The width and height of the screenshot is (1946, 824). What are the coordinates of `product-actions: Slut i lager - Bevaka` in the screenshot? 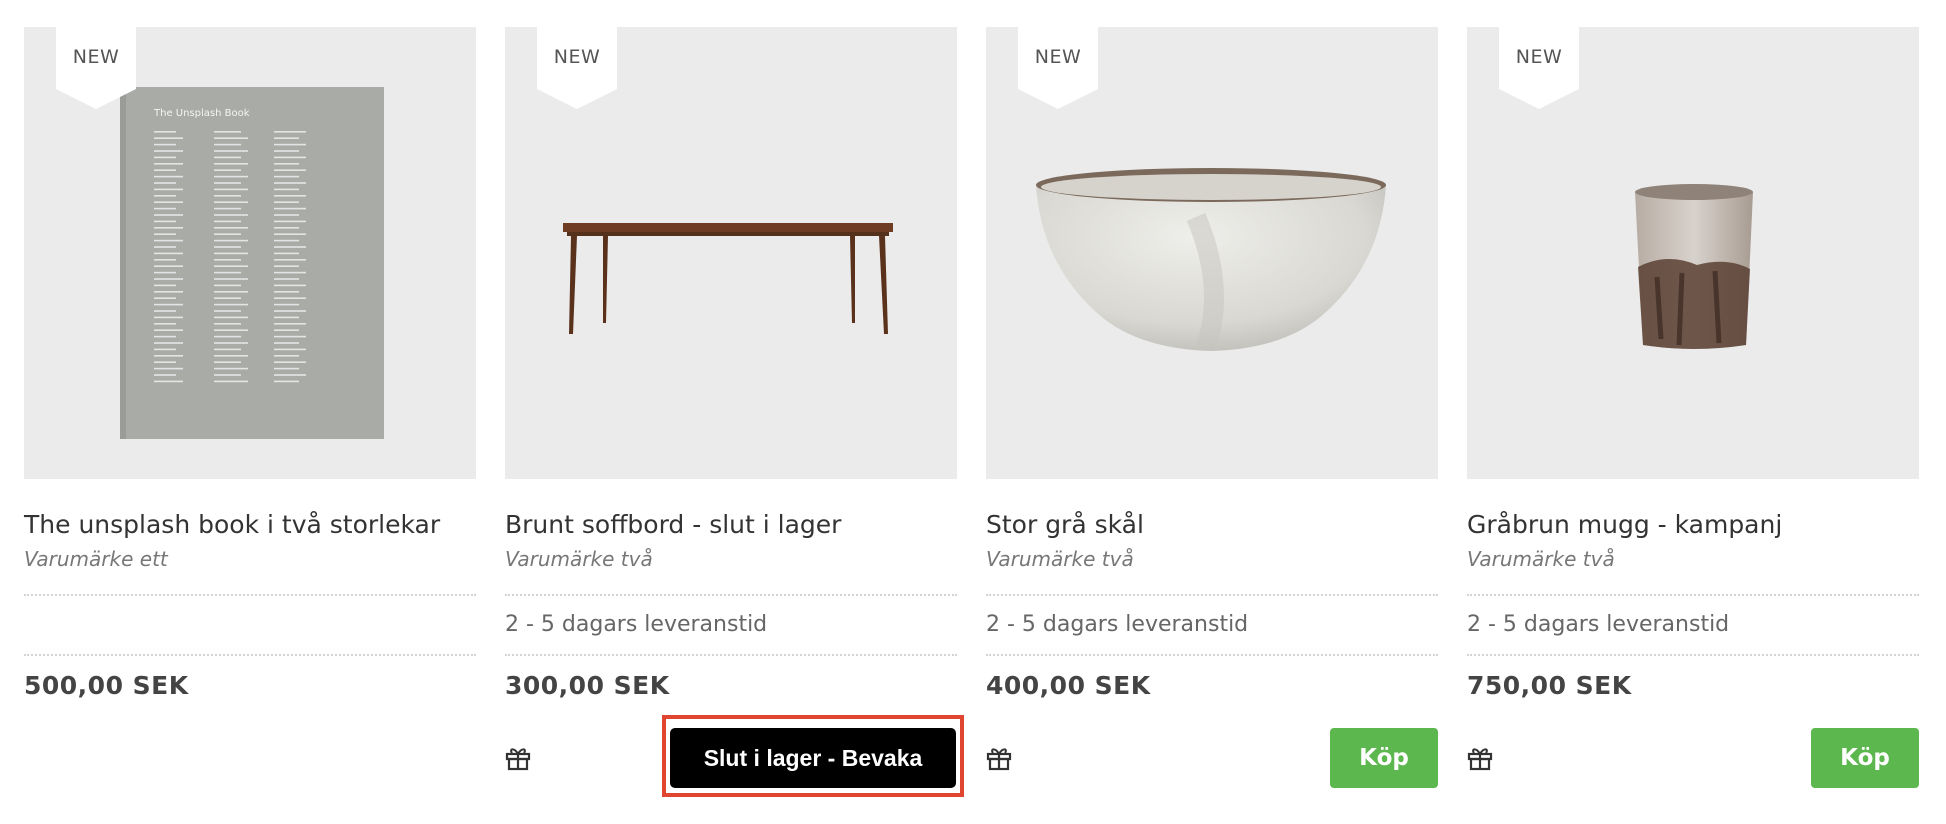 It's located at (734, 756).